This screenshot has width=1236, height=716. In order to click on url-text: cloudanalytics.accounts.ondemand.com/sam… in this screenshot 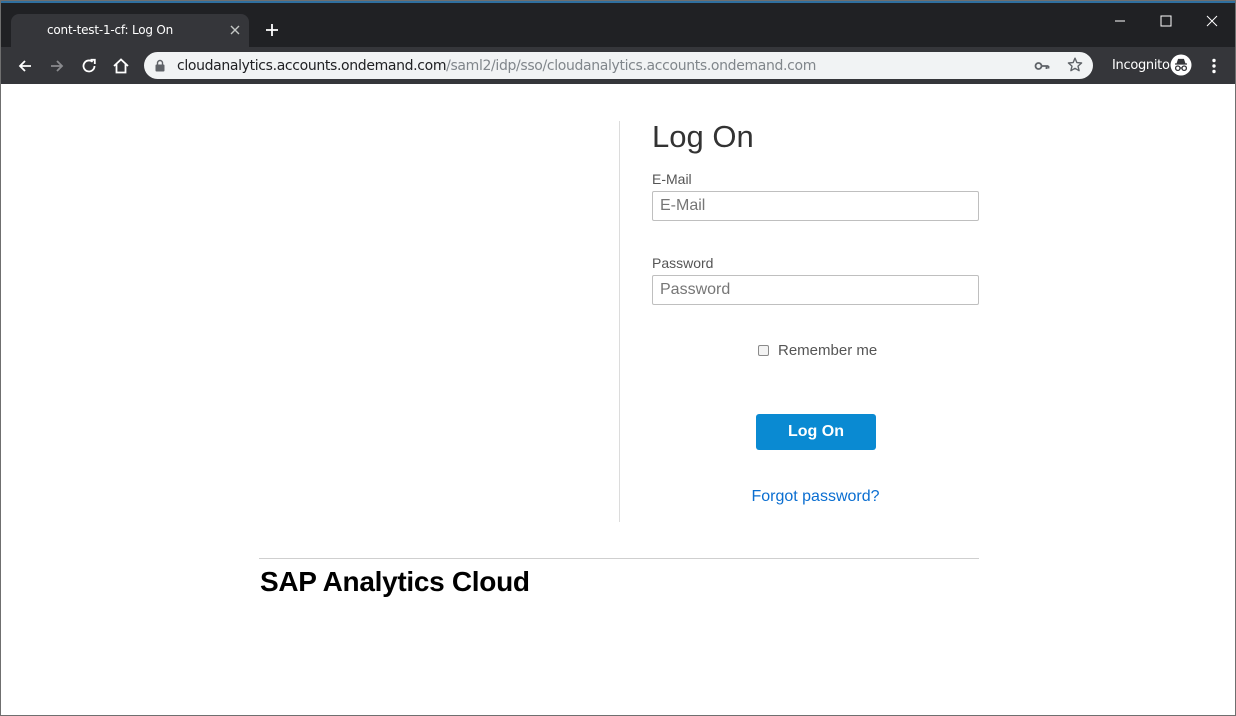, I will do `click(496, 66)`.